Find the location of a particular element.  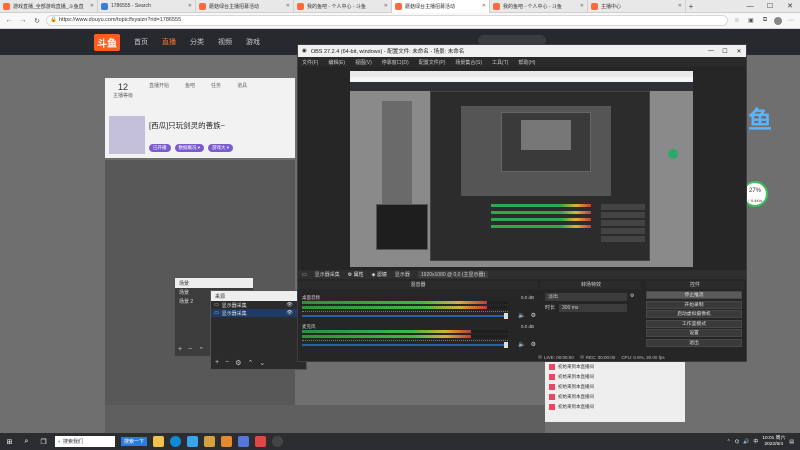

room-stat: 道具 is located at coordinates (242, 90).